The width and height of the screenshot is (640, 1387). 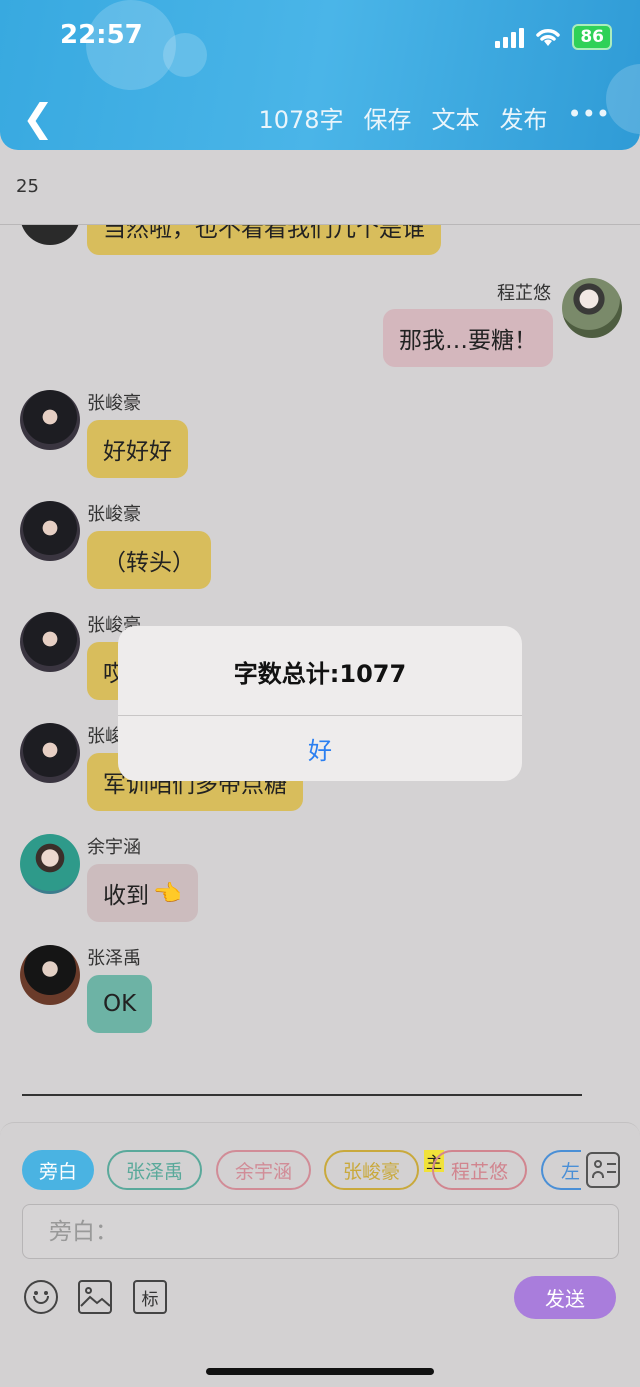 I want to click on message-bubble: 收到 👈, so click(x=142, y=893).